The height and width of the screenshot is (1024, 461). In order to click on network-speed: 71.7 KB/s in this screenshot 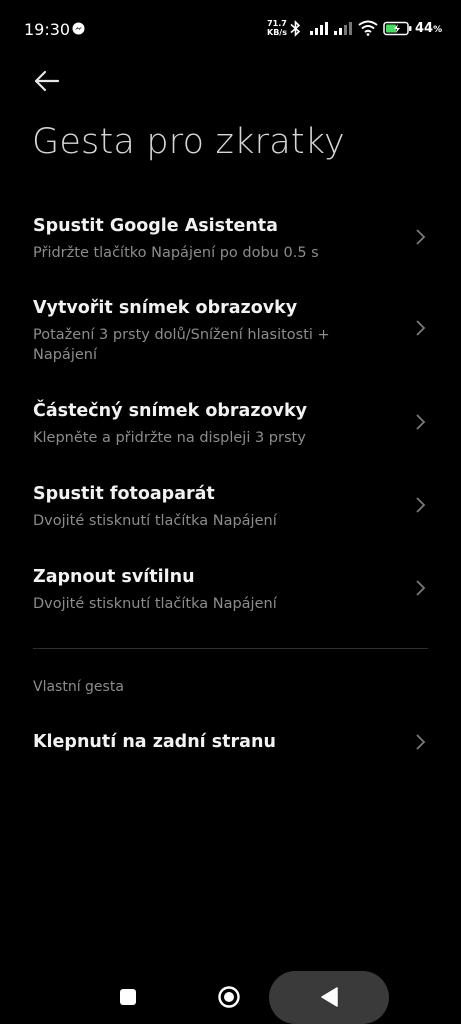, I will do `click(277, 28)`.